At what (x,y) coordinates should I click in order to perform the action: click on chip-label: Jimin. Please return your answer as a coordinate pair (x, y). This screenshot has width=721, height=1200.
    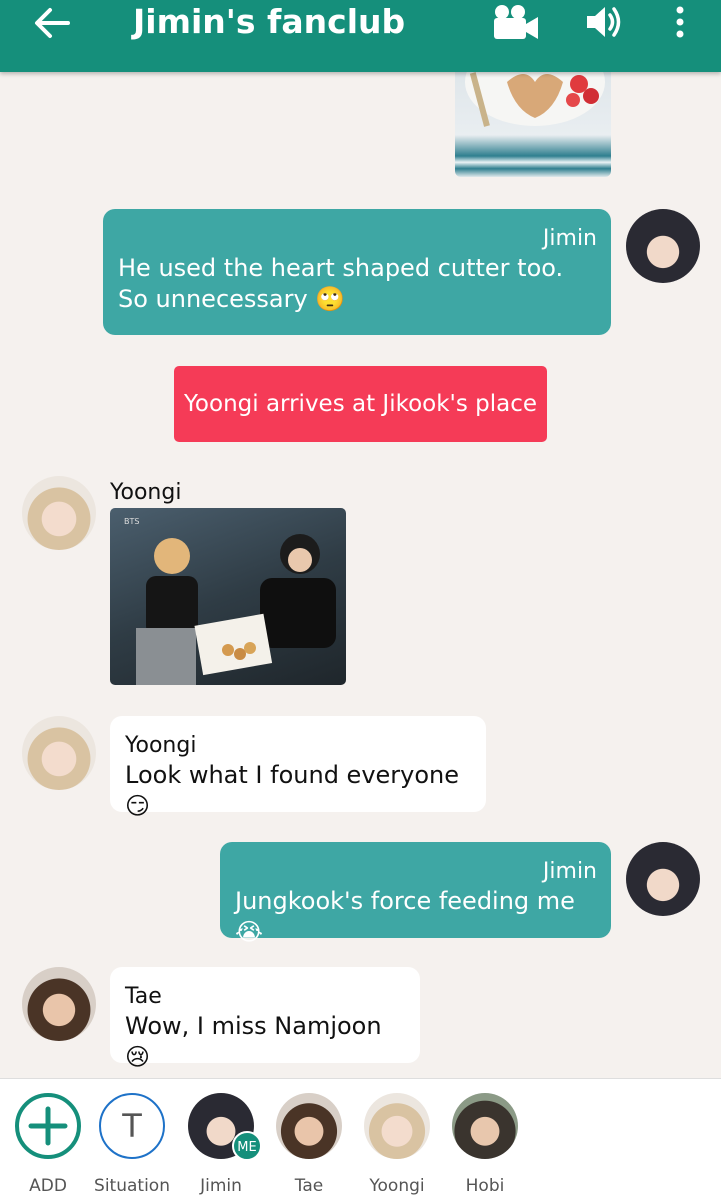
    Looking at the image, I should click on (221, 1186).